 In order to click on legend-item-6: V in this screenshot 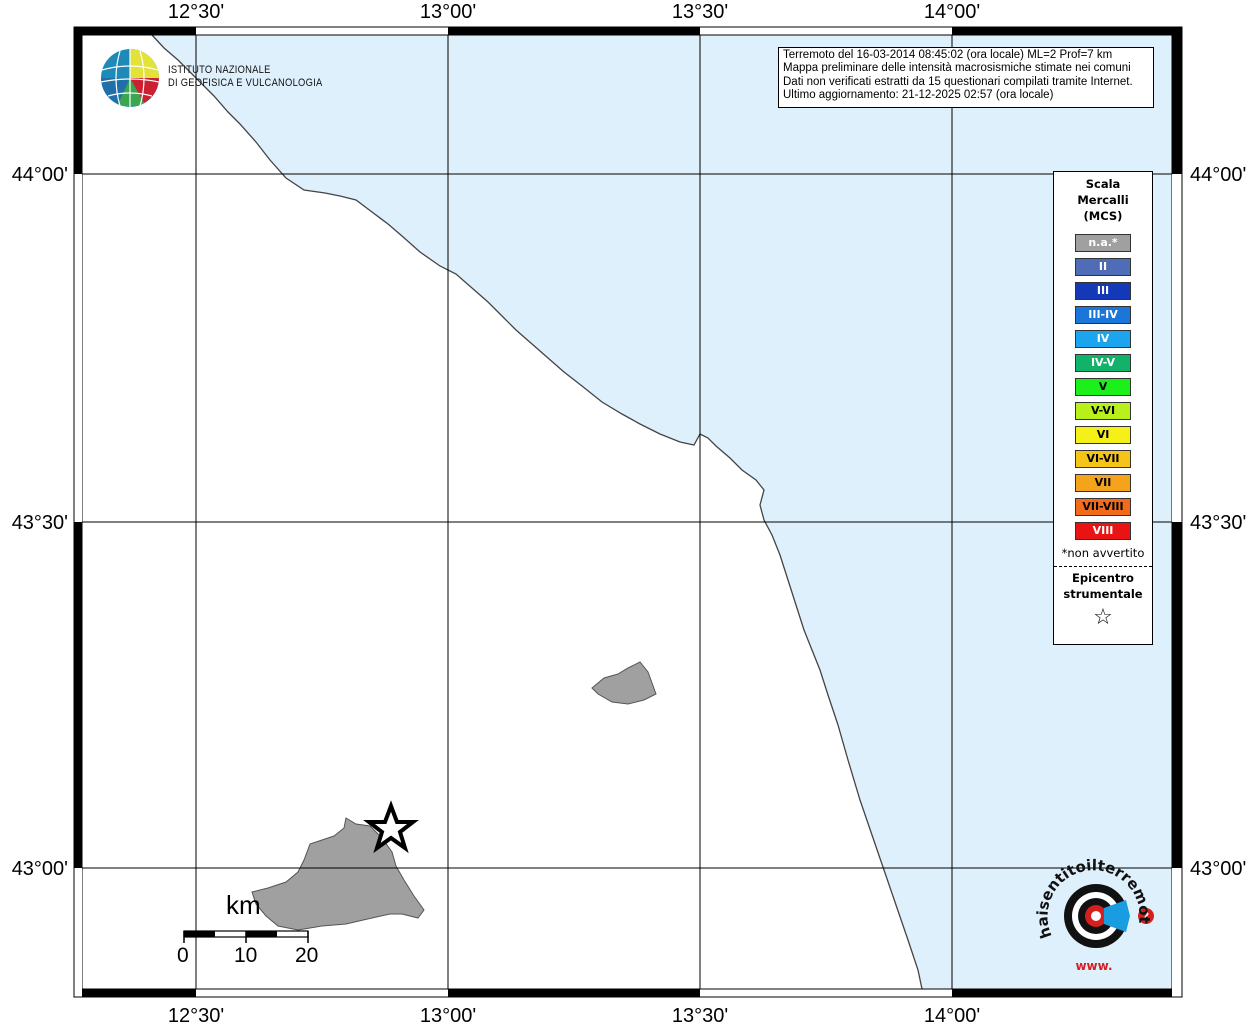, I will do `click(1103, 387)`.